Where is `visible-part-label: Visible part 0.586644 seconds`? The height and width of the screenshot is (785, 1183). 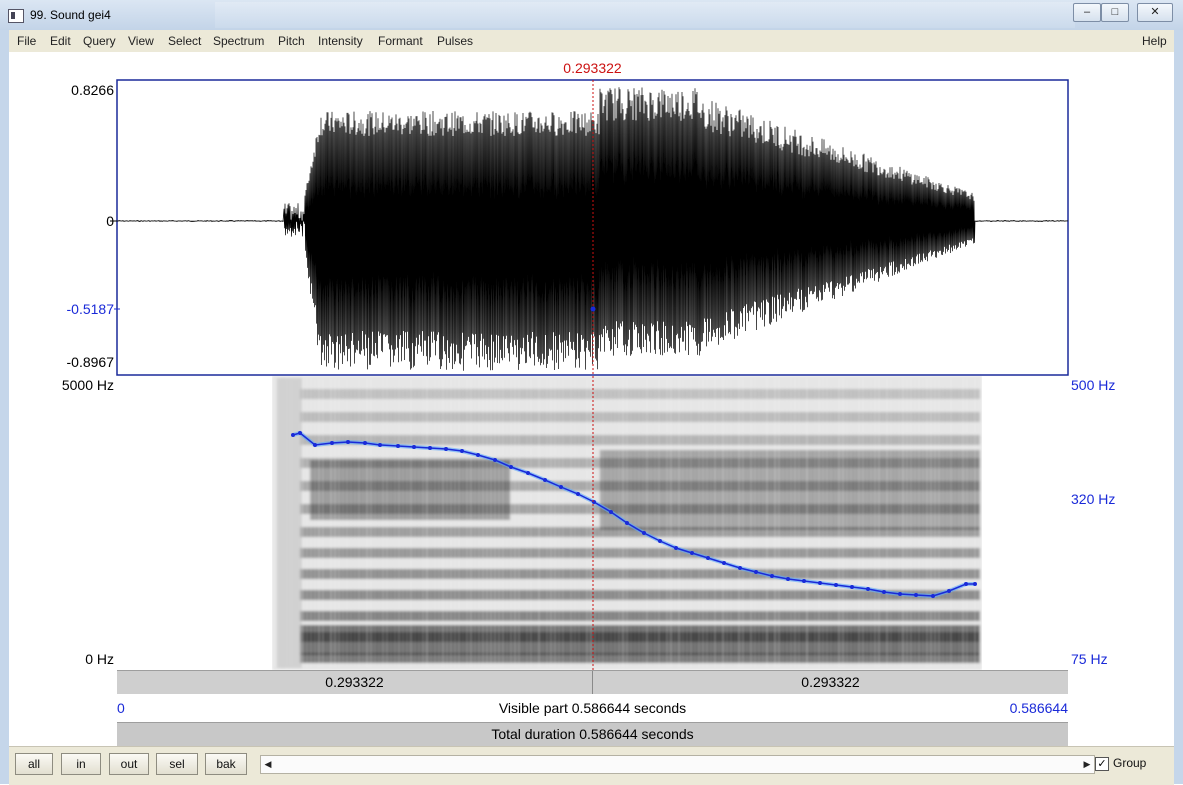 visible-part-label: Visible part 0.586644 seconds is located at coordinates (592, 708).